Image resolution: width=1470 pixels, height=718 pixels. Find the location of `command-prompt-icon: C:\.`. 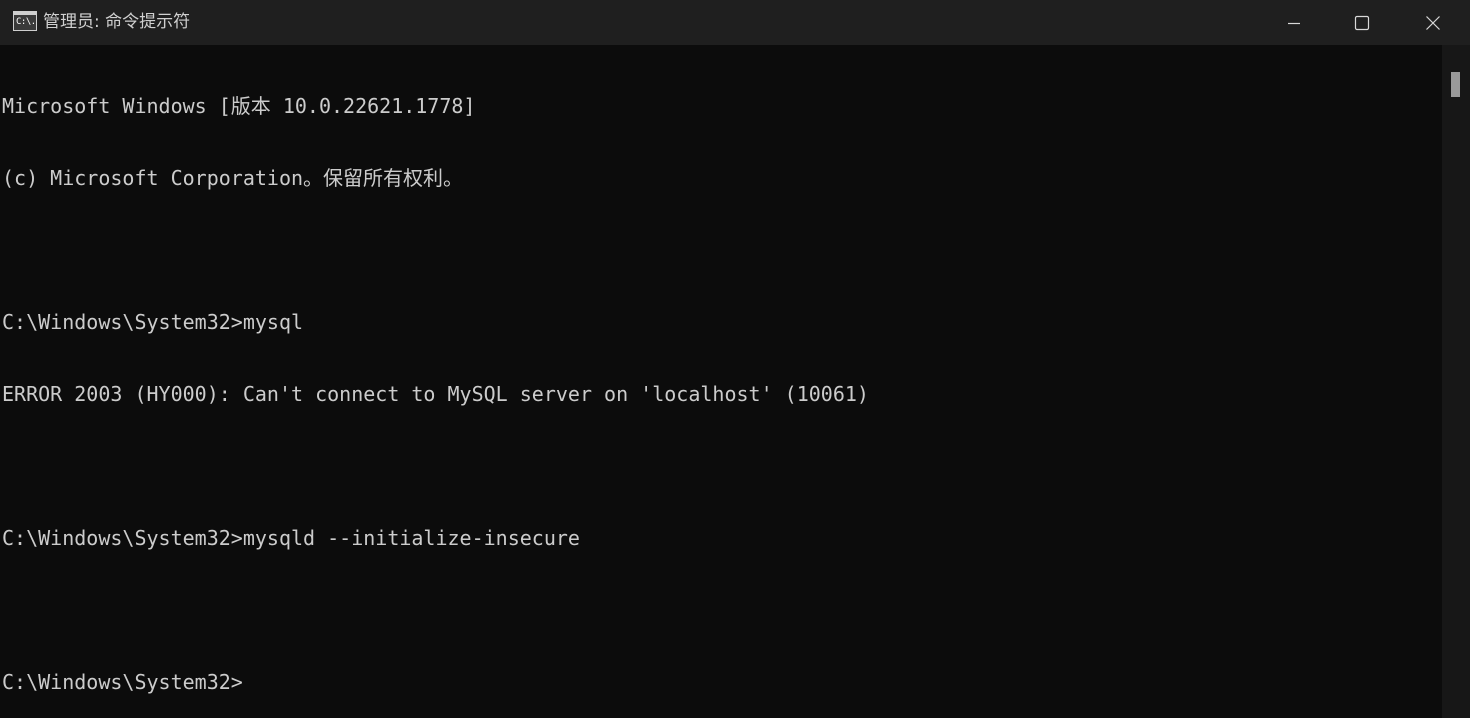

command-prompt-icon: C:\. is located at coordinates (25, 21).